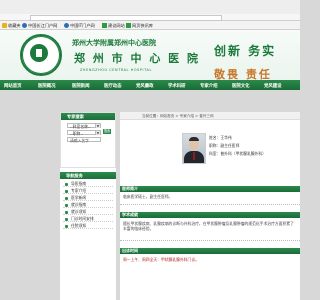 The image size is (320, 300). What do you see at coordinates (107, 131) in the screenshot?
I see `search-button: 搜索` at bounding box center [107, 131].